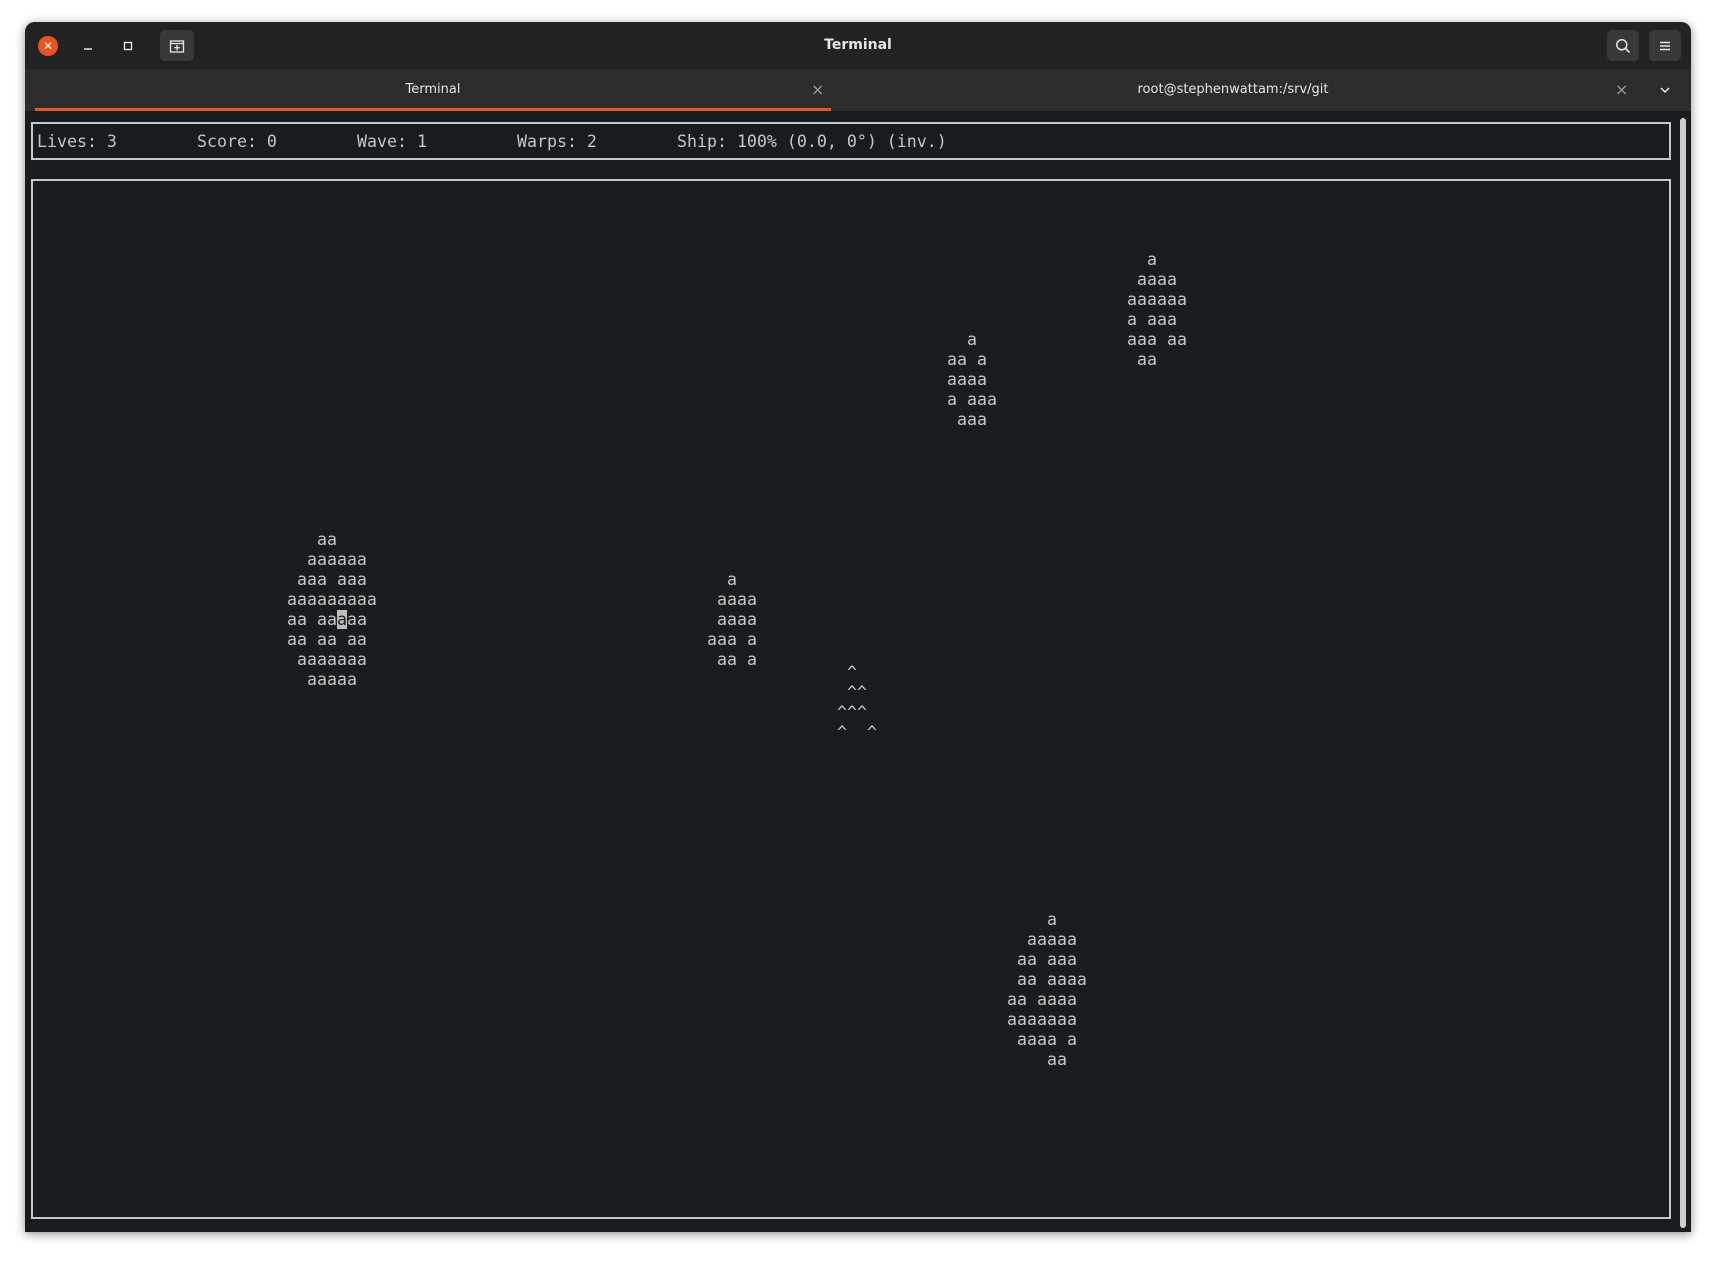 This screenshot has width=1716, height=1262. Describe the element at coordinates (77, 141) in the screenshot. I see `lives-counter: Lives: 3` at that location.